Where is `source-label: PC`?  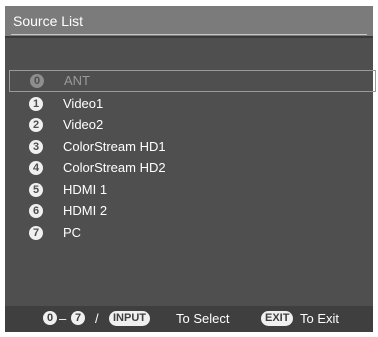
source-label: PC is located at coordinates (72, 232).